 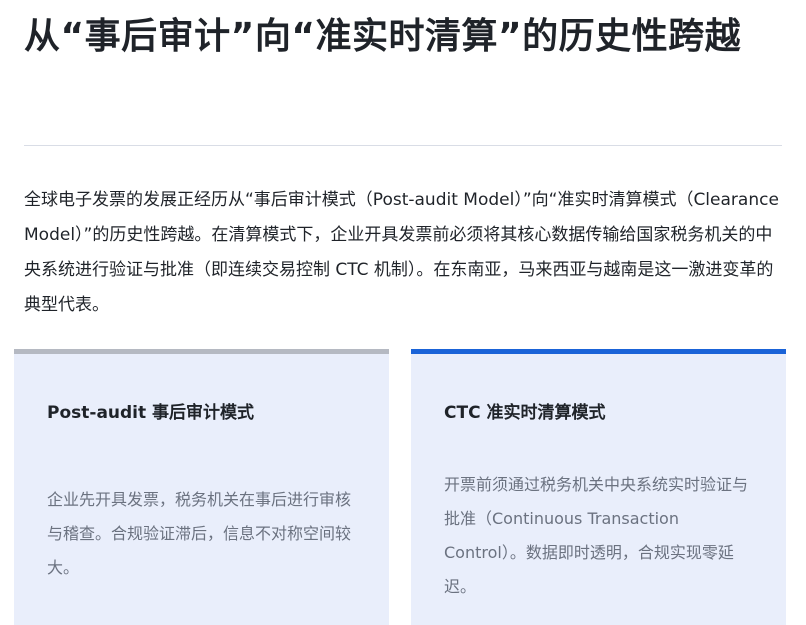 What do you see at coordinates (403, 145) in the screenshot?
I see `title-divider` at bounding box center [403, 145].